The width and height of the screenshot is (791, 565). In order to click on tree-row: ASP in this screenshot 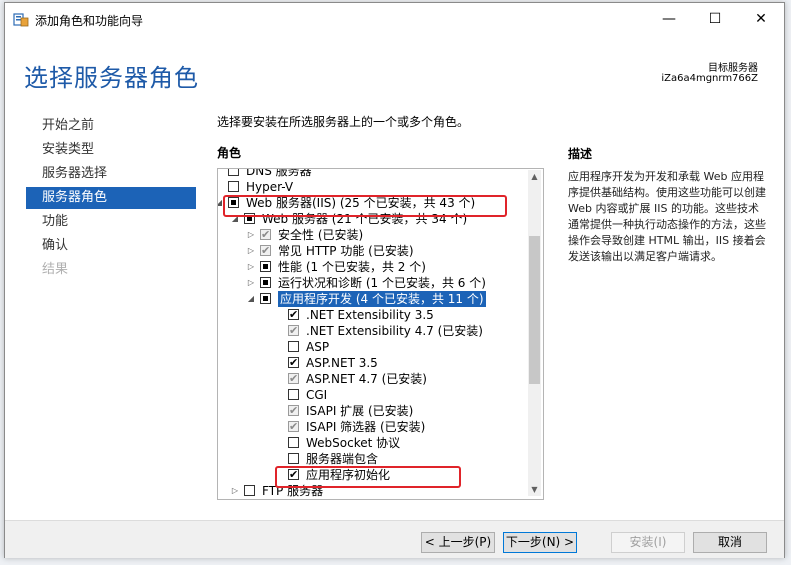, I will do `click(372, 347)`.